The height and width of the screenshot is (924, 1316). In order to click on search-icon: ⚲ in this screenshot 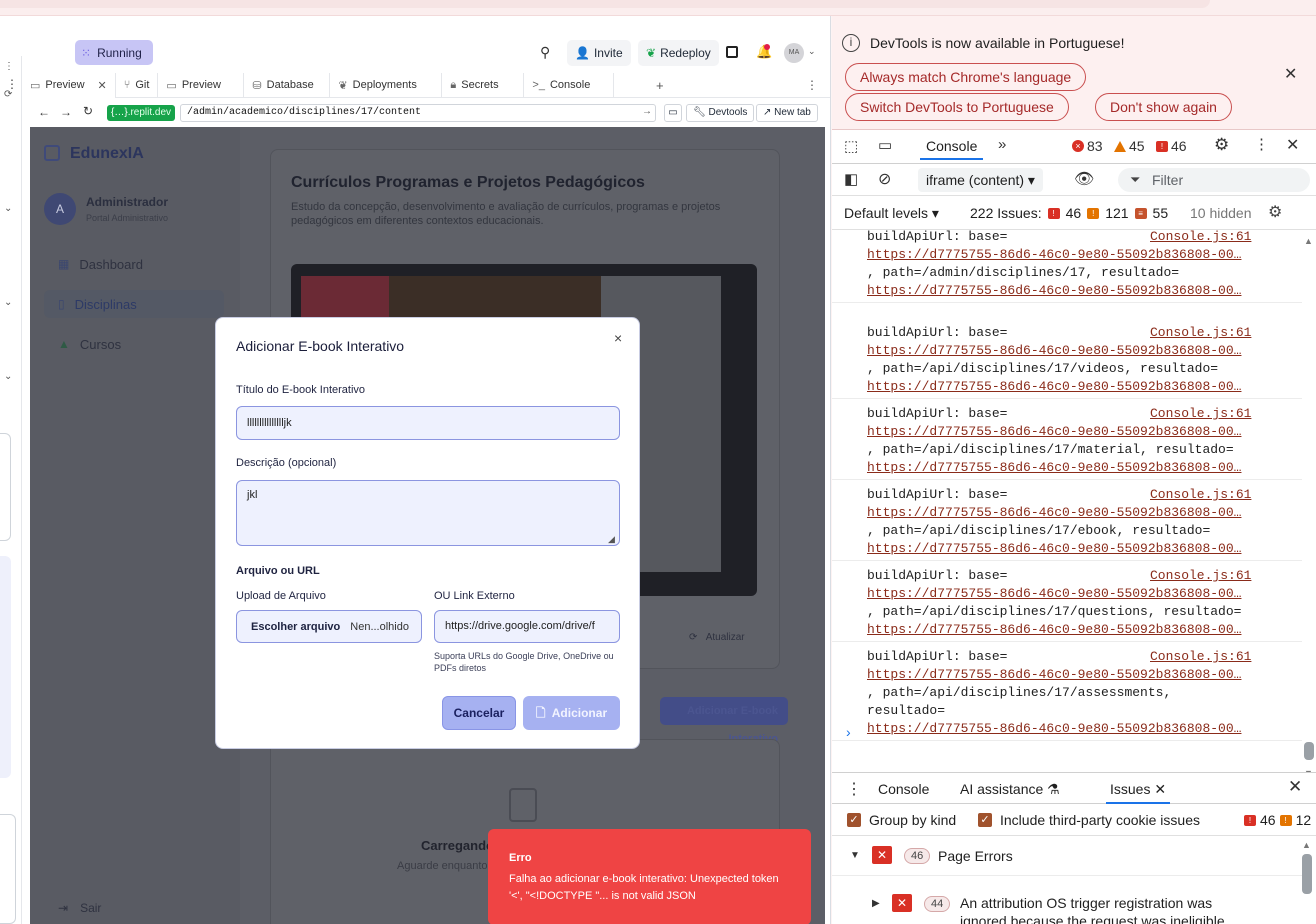, I will do `click(545, 52)`.